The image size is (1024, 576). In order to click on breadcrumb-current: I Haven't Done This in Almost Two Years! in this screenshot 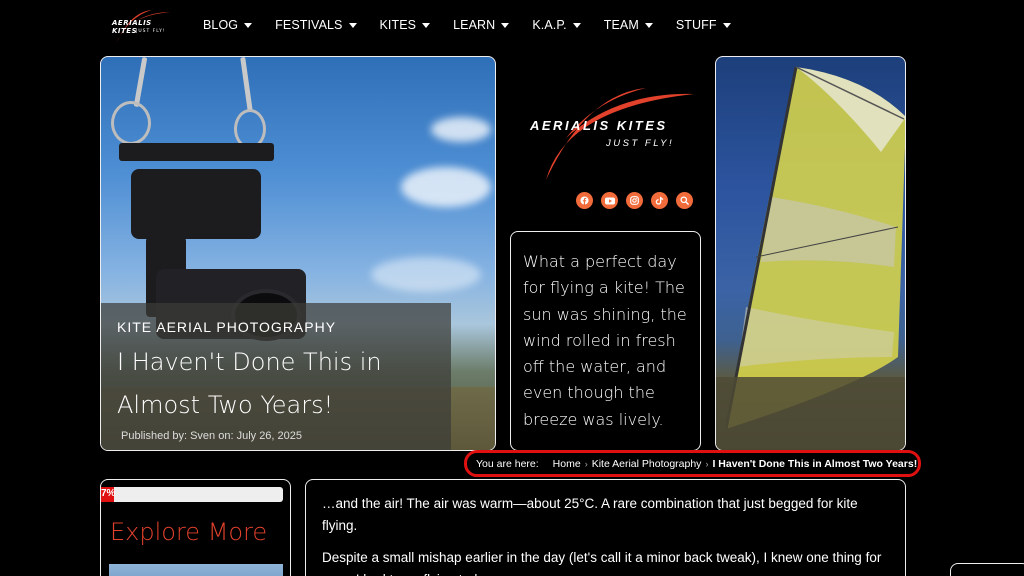, I will do `click(815, 463)`.